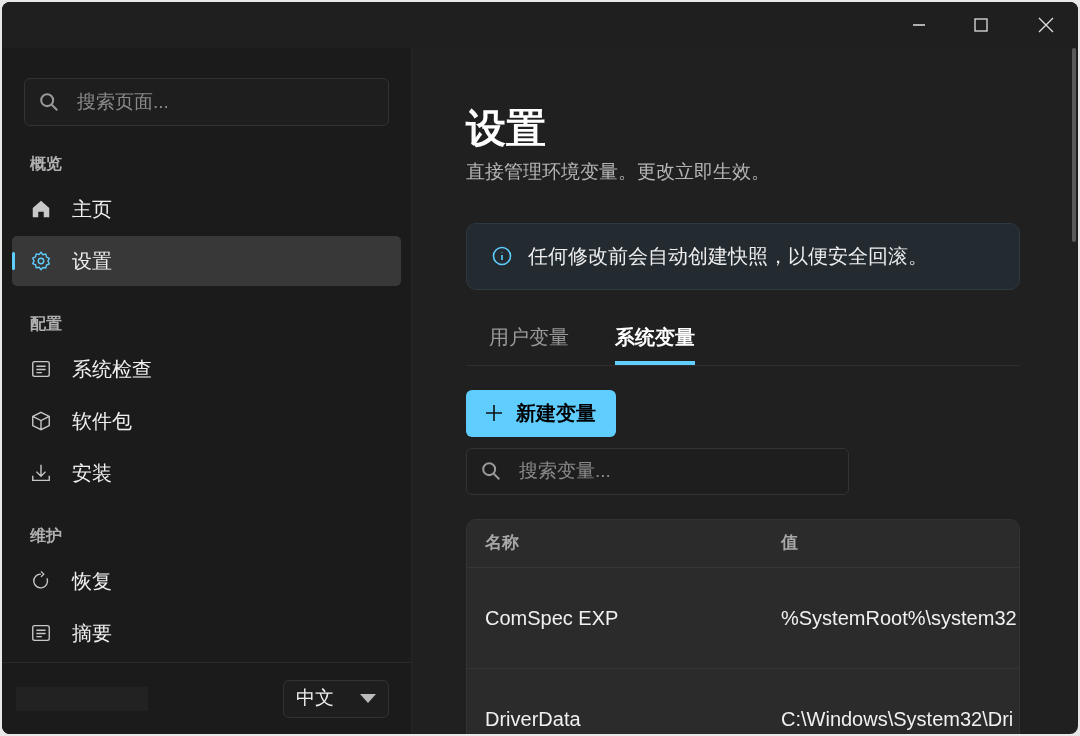 The image size is (1080, 736). What do you see at coordinates (41, 209) in the screenshot?
I see `home-icon` at bounding box center [41, 209].